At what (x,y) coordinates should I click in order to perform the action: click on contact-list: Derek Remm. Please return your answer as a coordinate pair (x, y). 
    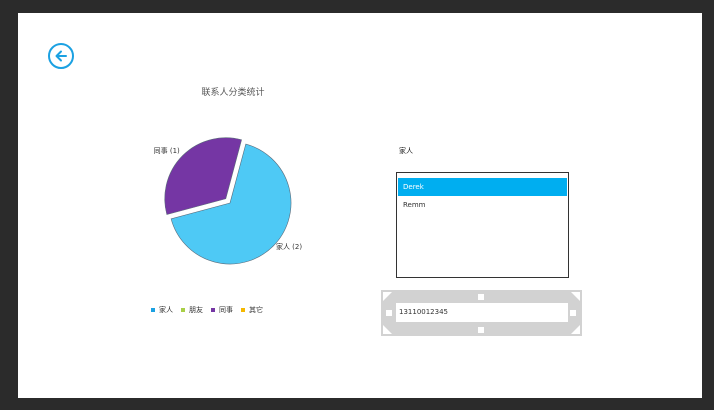
    Looking at the image, I should click on (482, 225).